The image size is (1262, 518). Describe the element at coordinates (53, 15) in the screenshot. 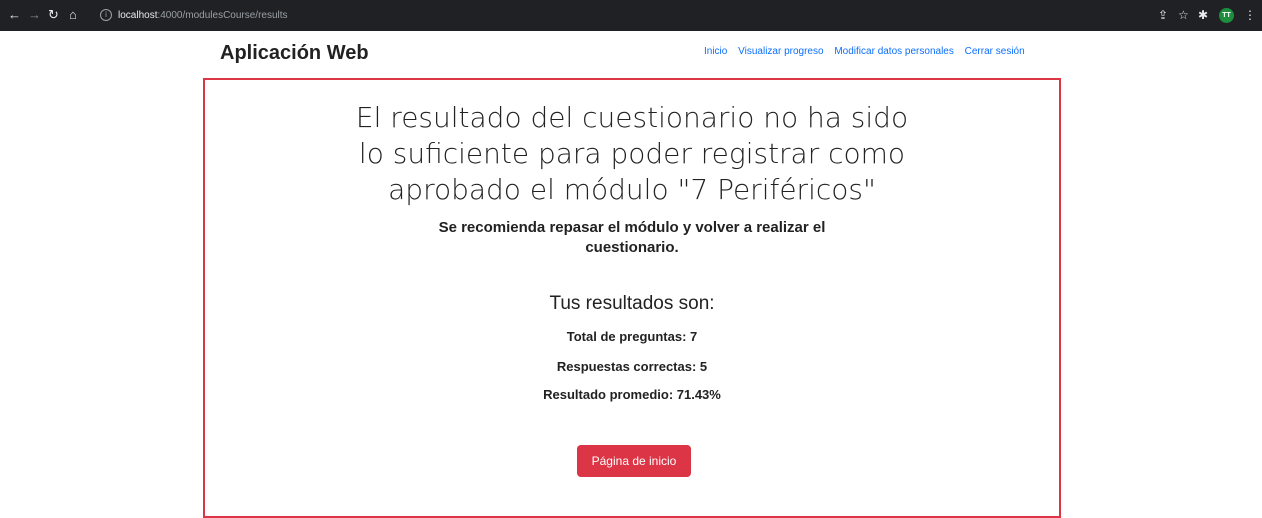

I see `reload-icon: ↻` at that location.